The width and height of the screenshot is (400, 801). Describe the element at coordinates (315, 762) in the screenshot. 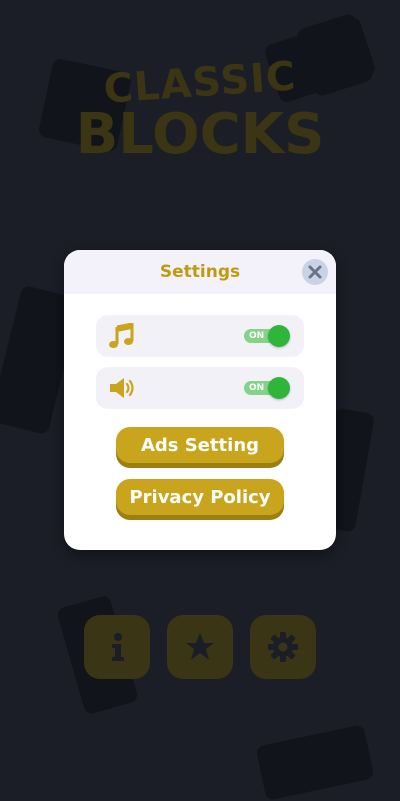

I see `background-block` at that location.